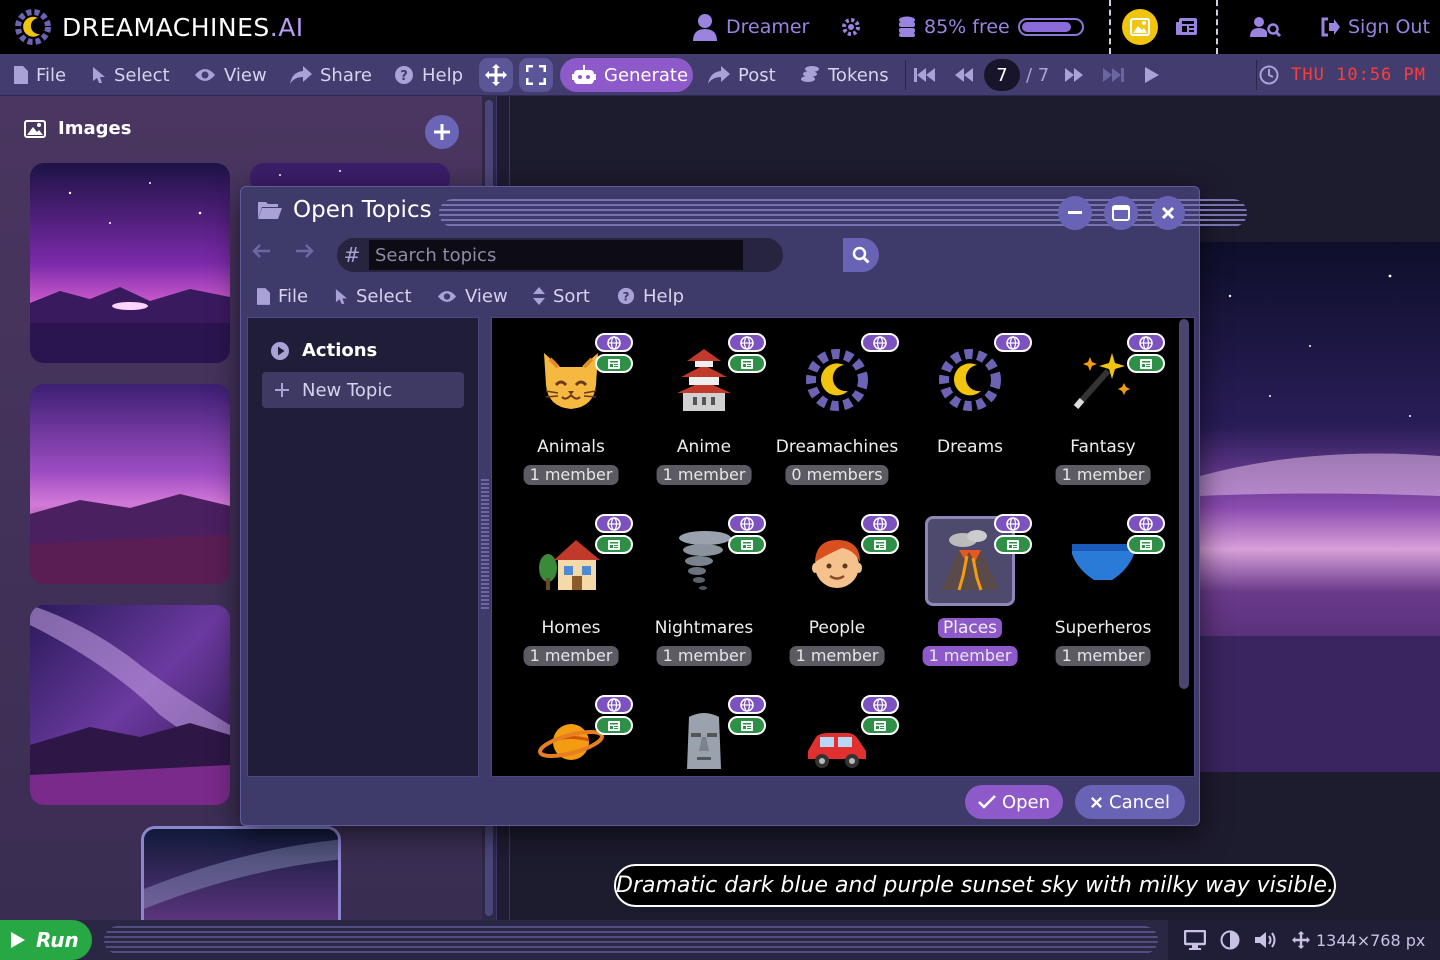 This screenshot has height=960, width=1440. Describe the element at coordinates (205, 75) in the screenshot. I see `eye-icon` at that location.